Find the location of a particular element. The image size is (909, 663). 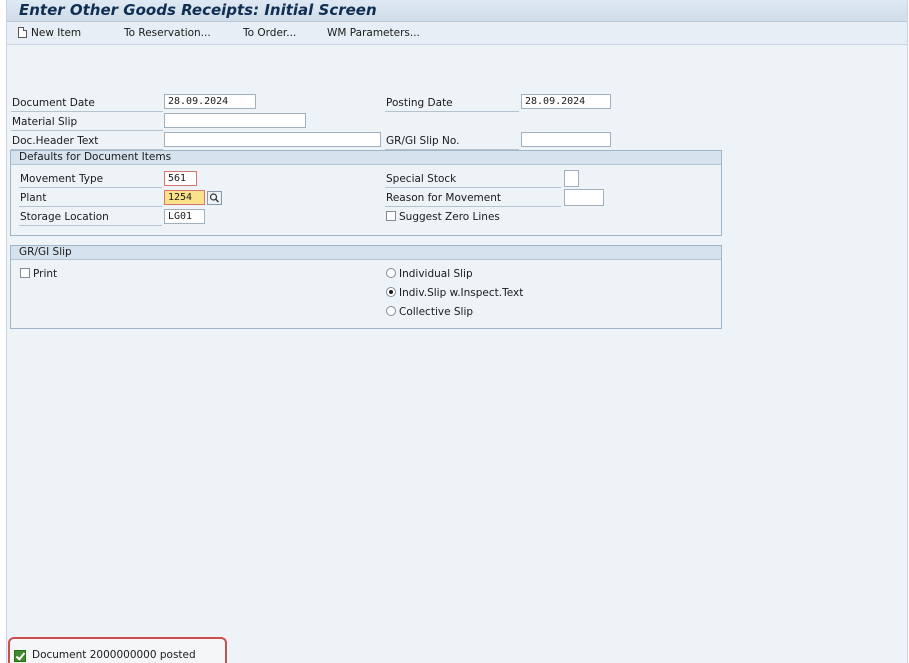

posting-date-label: Posting Date is located at coordinates (419, 103).